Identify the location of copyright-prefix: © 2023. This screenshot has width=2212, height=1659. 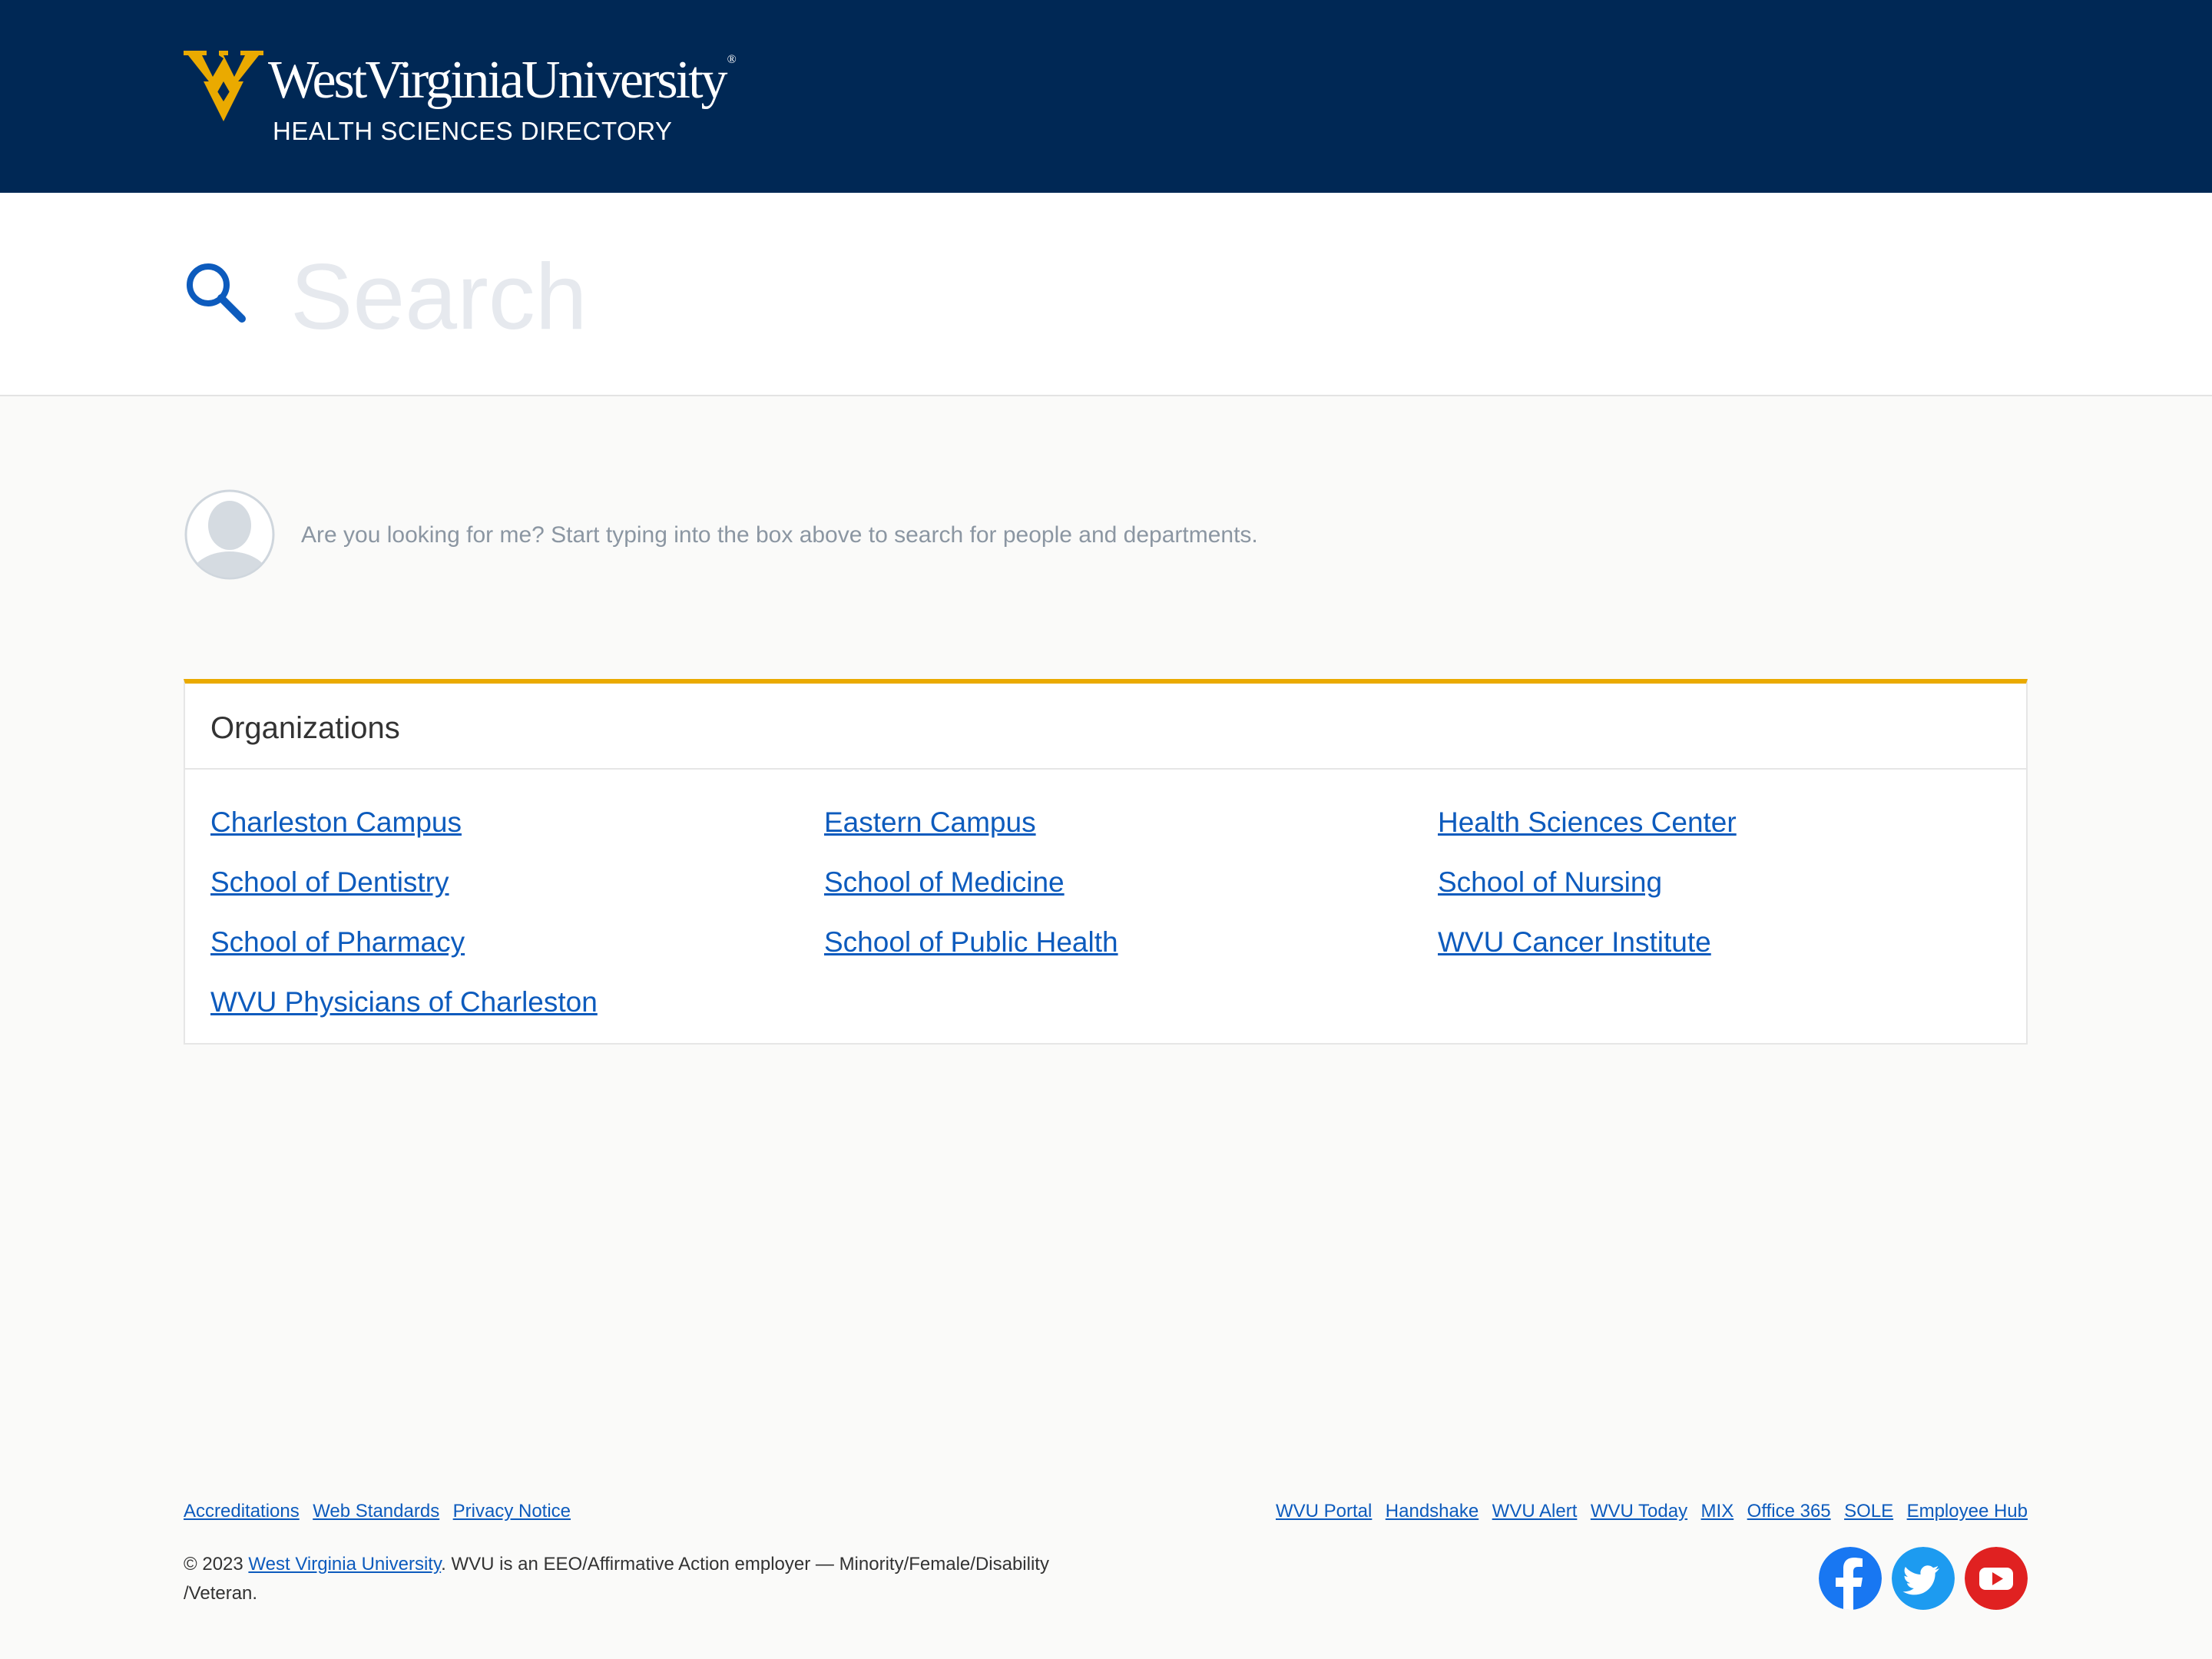
(213, 1565).